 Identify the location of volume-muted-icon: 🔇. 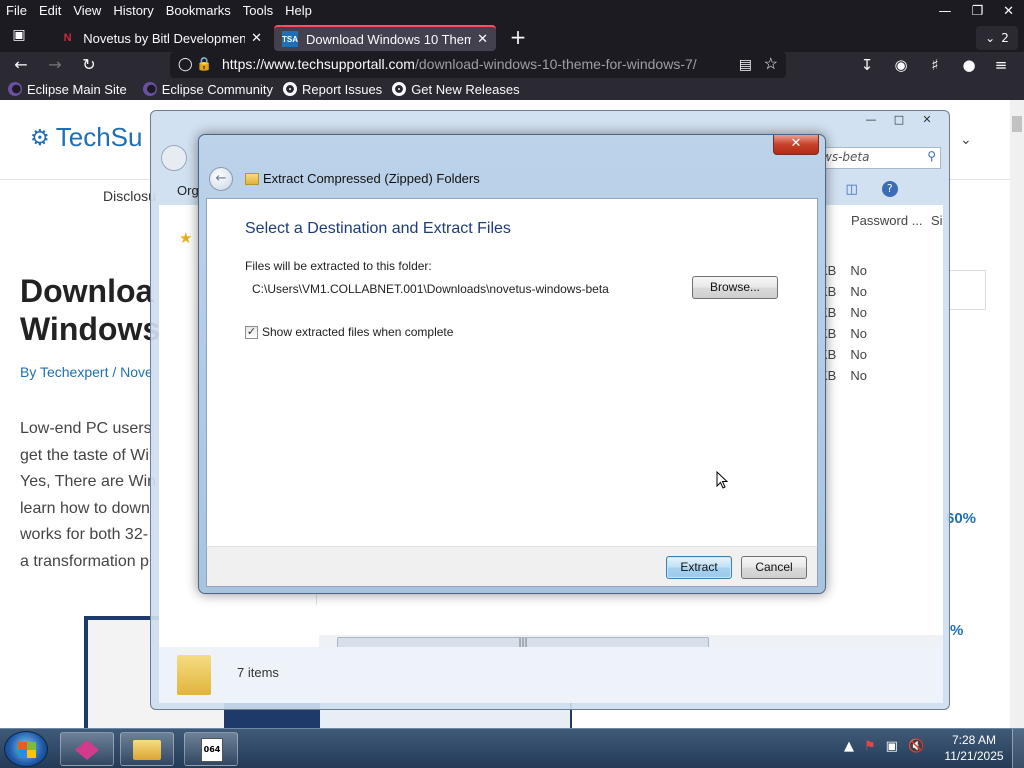
(916, 746).